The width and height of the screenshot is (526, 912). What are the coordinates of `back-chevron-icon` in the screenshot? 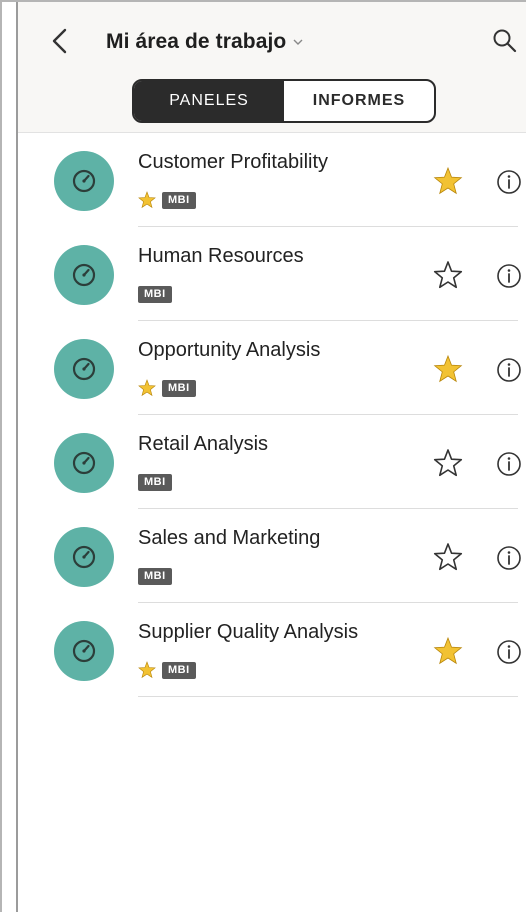 It's located at (60, 41).